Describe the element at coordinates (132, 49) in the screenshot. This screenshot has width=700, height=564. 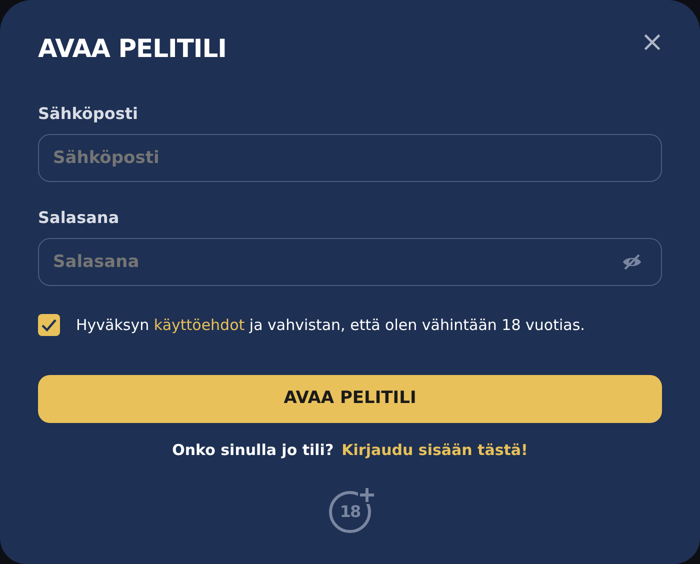
I see `dialog-title: AVAA PELITILI` at that location.